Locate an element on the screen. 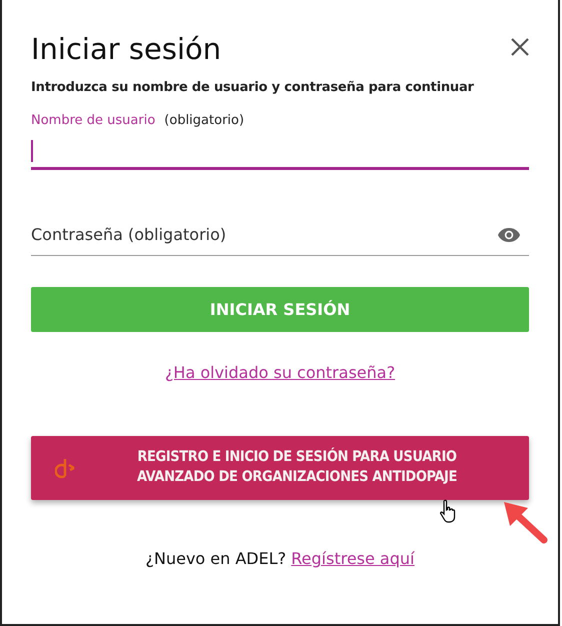 This screenshot has width=562, height=626. eye-icon is located at coordinates (509, 234).